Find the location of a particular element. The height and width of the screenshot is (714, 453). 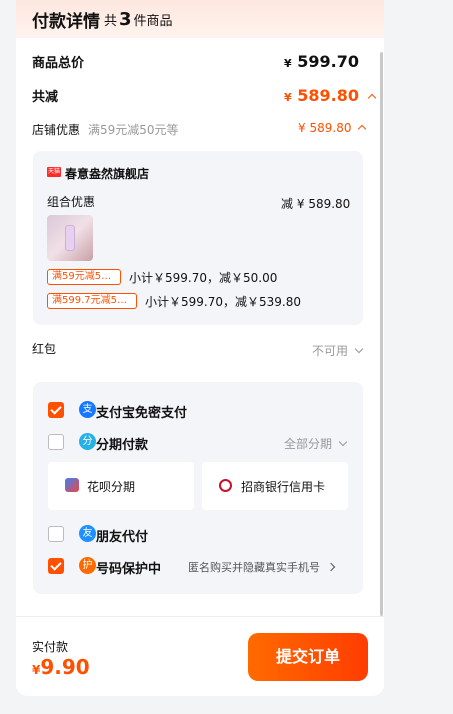

item-count: 共 3 件商品 is located at coordinates (138, 19).